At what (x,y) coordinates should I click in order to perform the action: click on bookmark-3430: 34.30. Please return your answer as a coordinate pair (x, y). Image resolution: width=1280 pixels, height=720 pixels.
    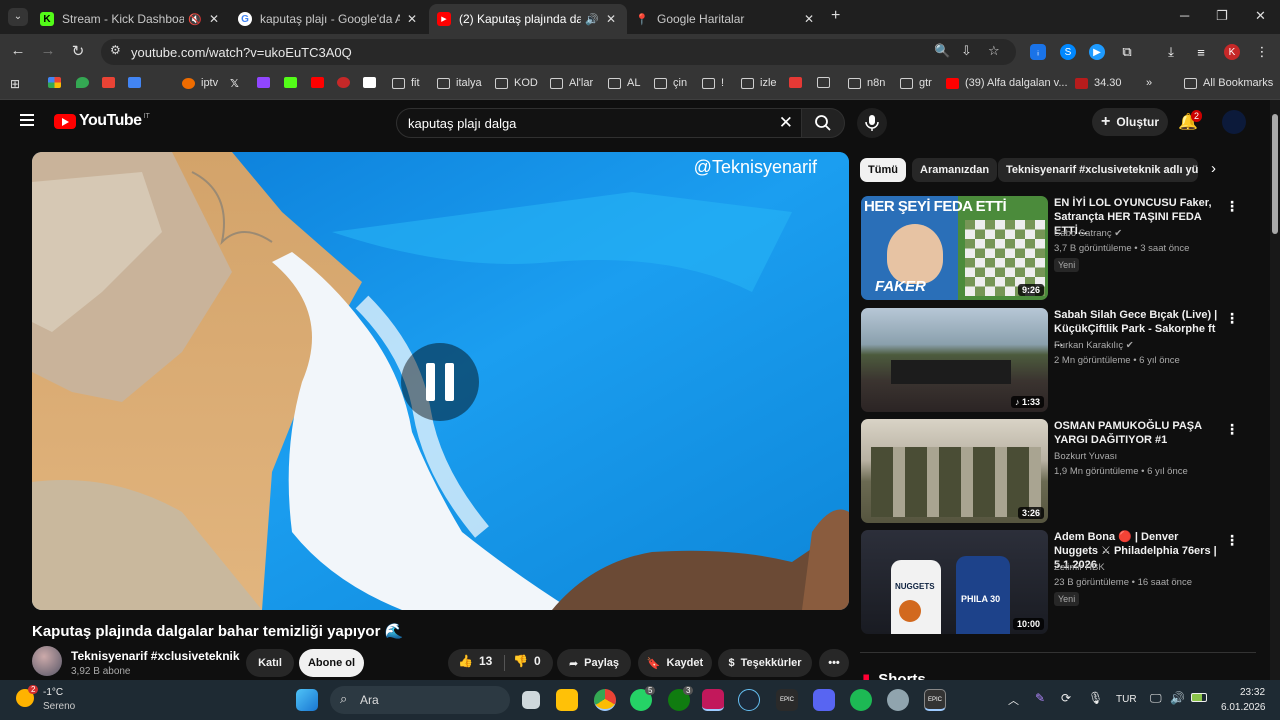
    Looking at the image, I should click on (1098, 83).